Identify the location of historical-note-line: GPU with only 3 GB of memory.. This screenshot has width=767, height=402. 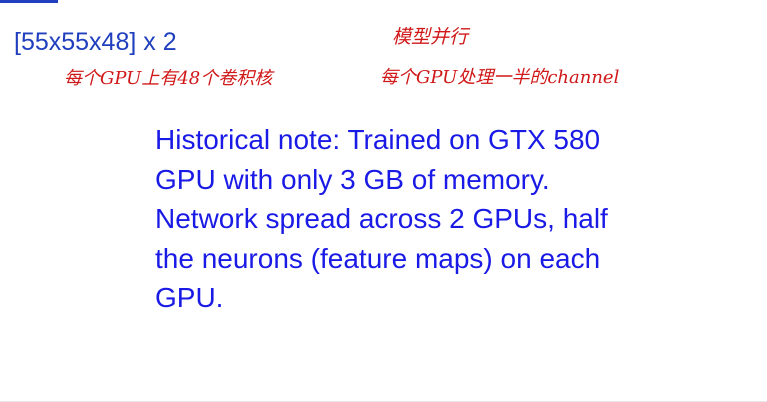
(352, 179).